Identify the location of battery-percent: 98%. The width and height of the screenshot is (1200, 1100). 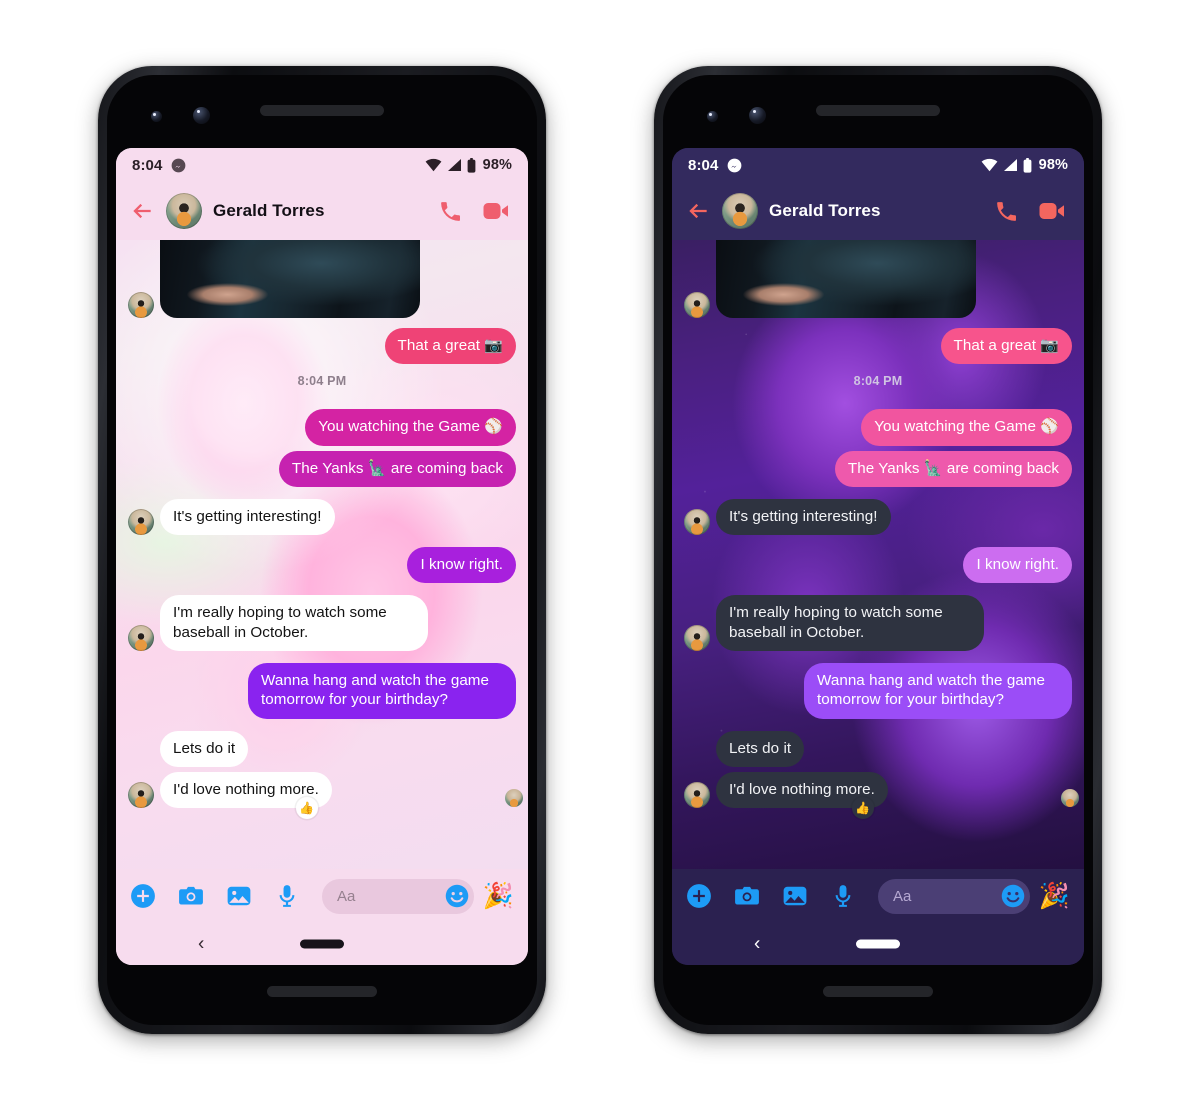
(497, 165).